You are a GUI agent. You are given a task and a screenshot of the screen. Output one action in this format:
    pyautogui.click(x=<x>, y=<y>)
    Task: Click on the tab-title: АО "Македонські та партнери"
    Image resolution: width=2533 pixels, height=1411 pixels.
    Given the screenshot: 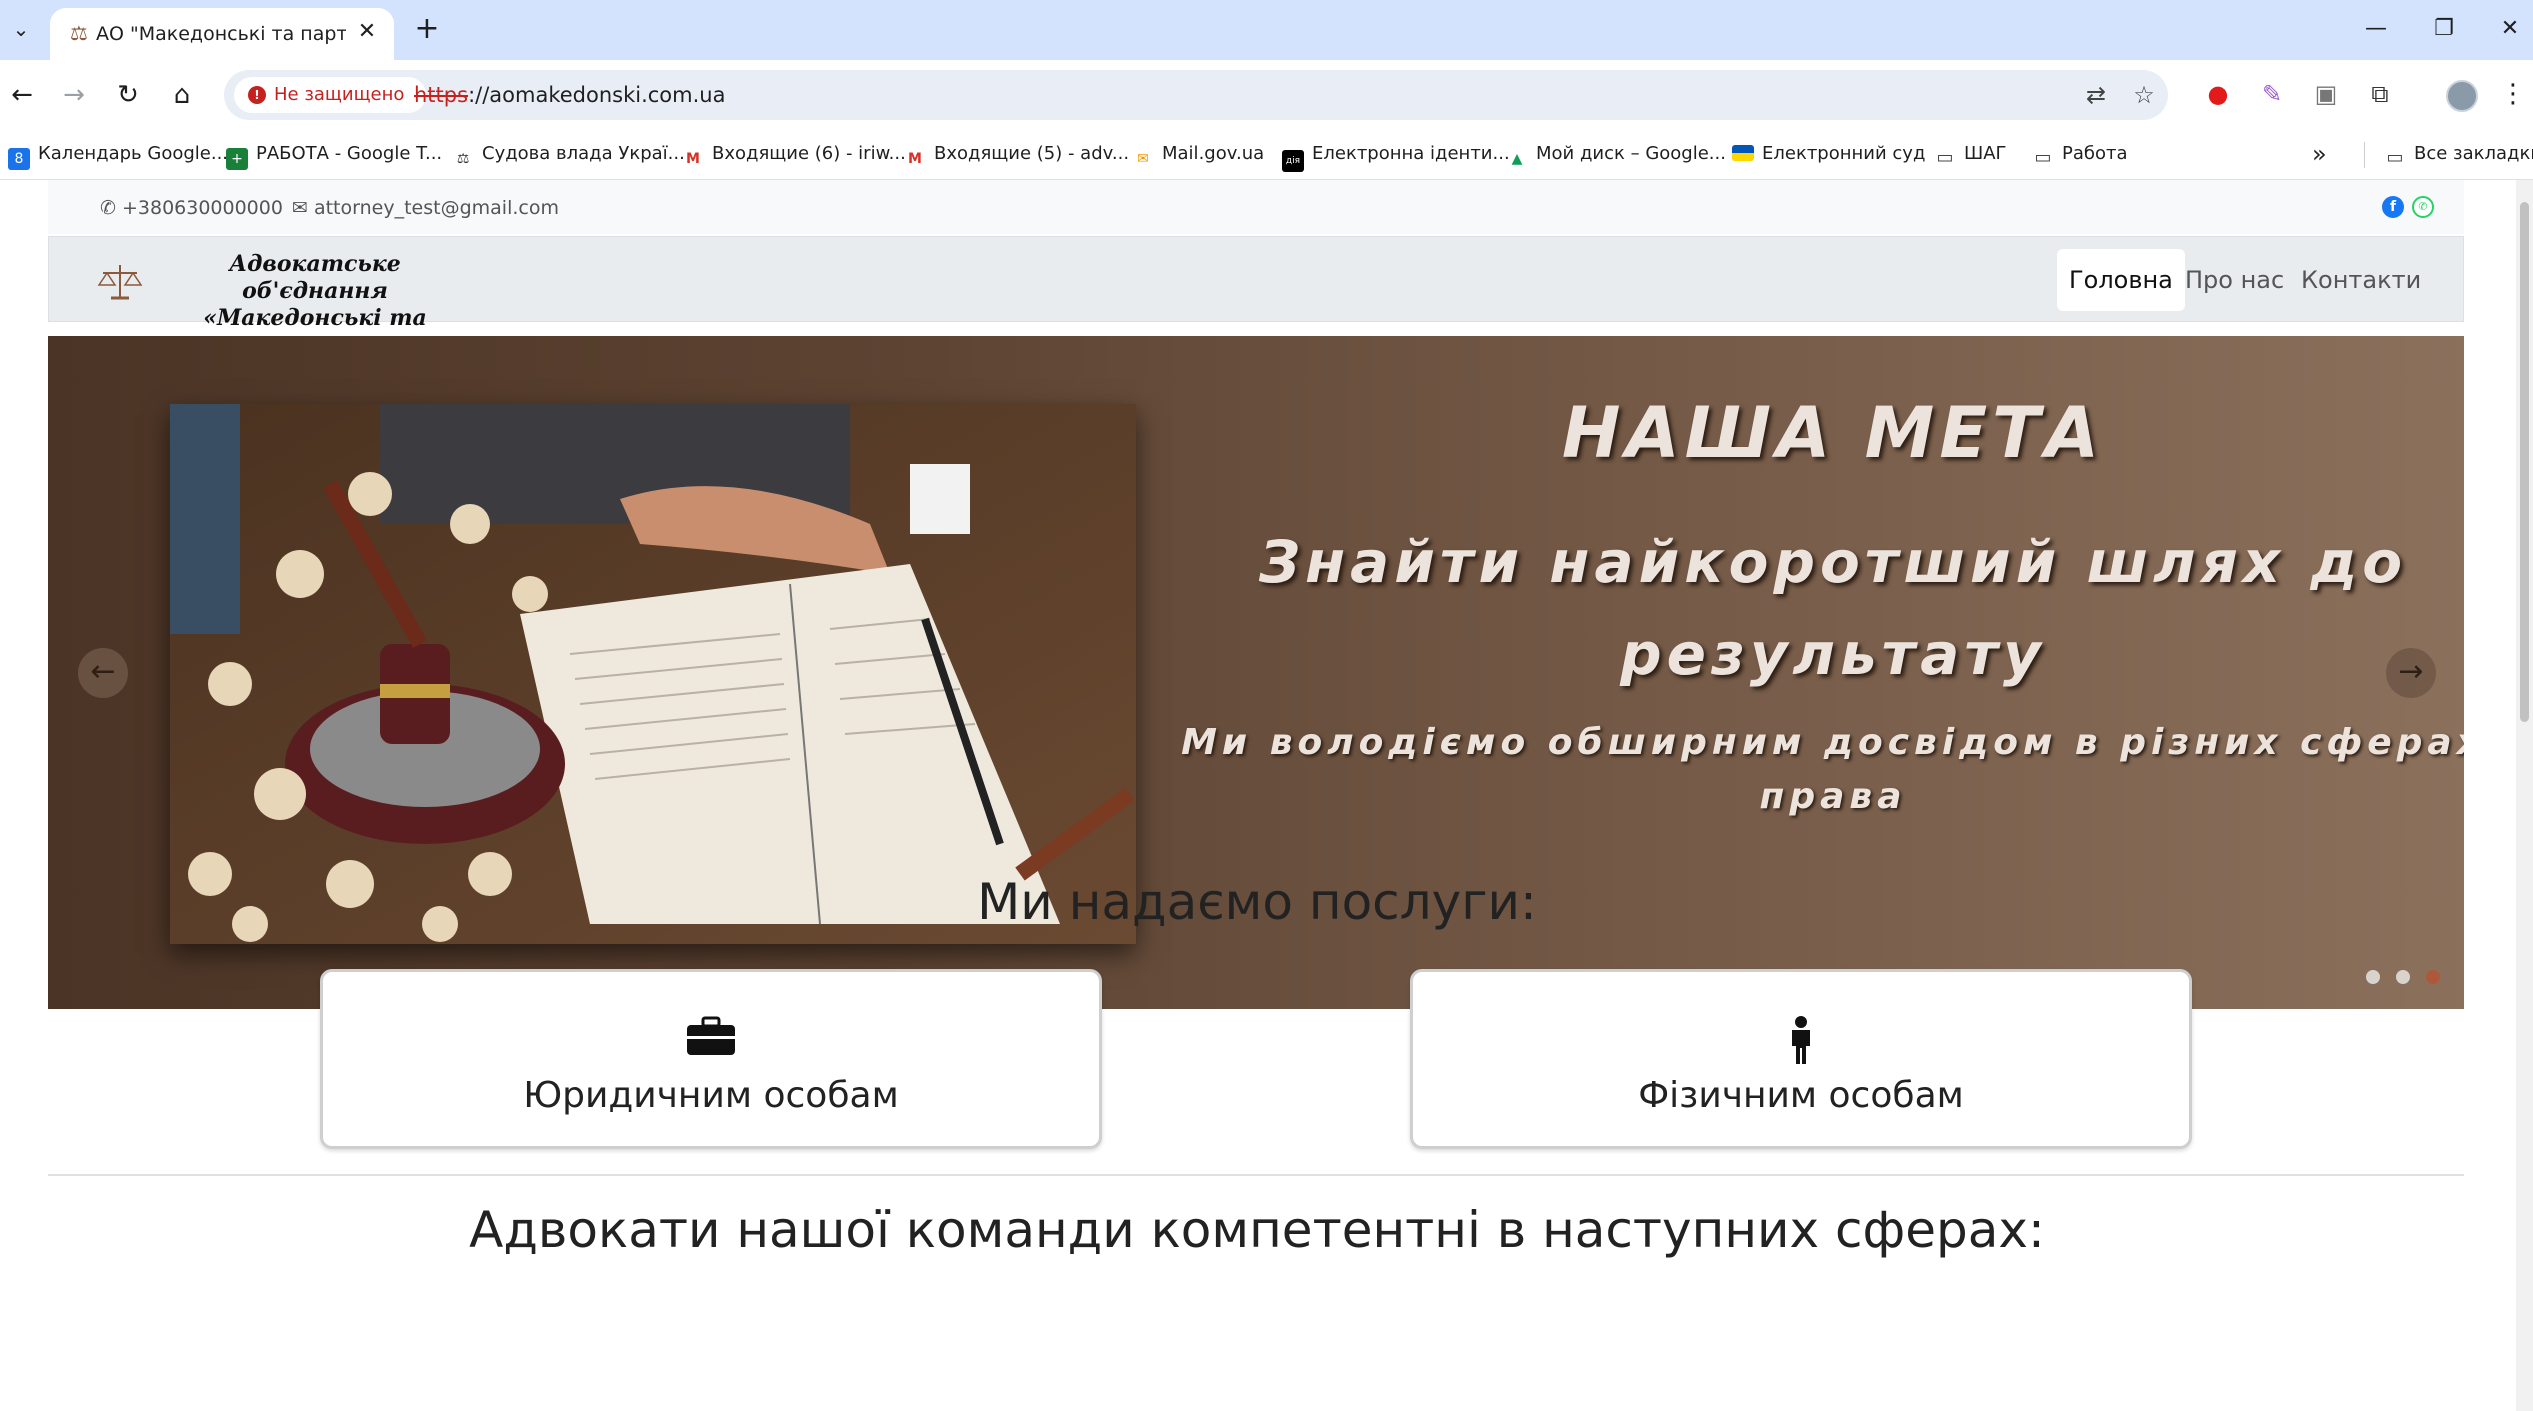 What is the action you would take?
    pyautogui.click(x=221, y=34)
    